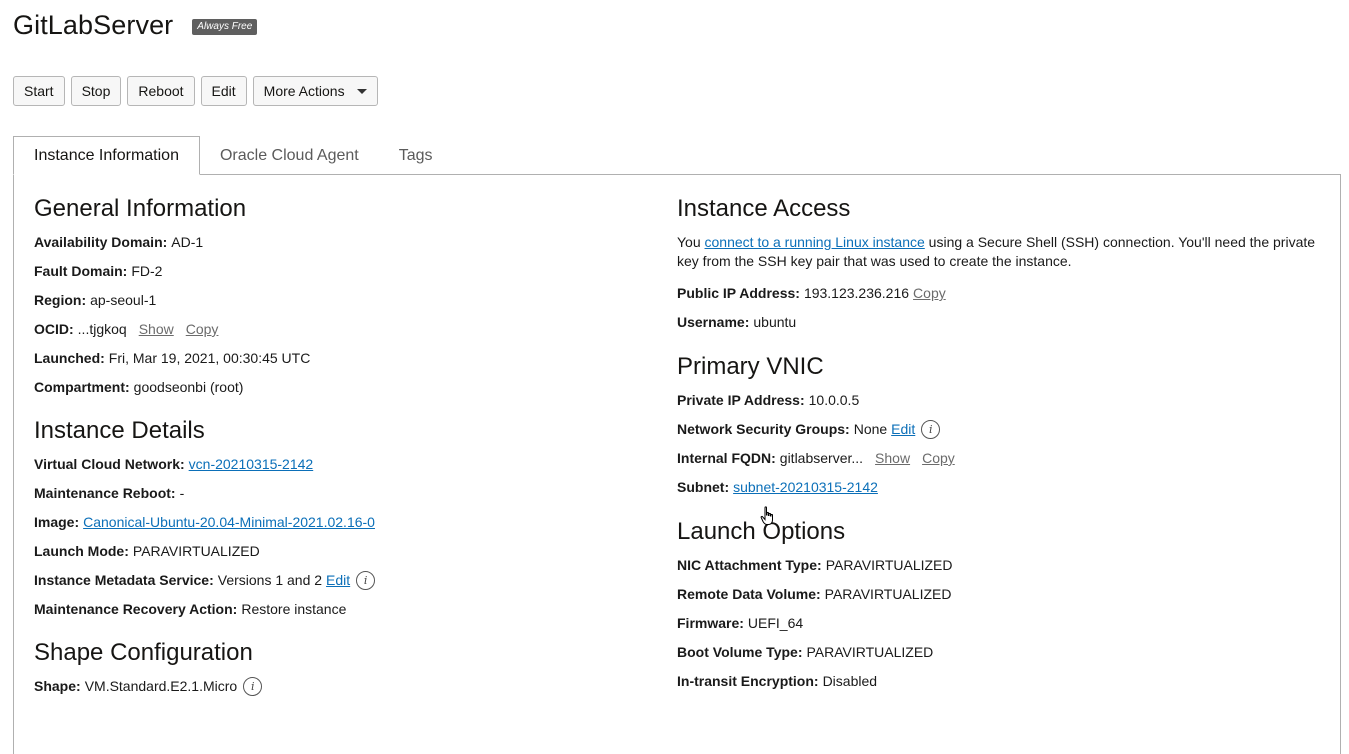  I want to click on field-label: Instance Metadata Service:, so click(124, 580).